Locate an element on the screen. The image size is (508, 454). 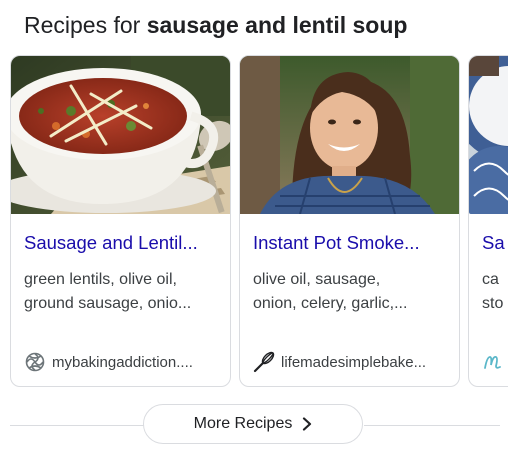
chevron-right-icon is located at coordinates (307, 424).